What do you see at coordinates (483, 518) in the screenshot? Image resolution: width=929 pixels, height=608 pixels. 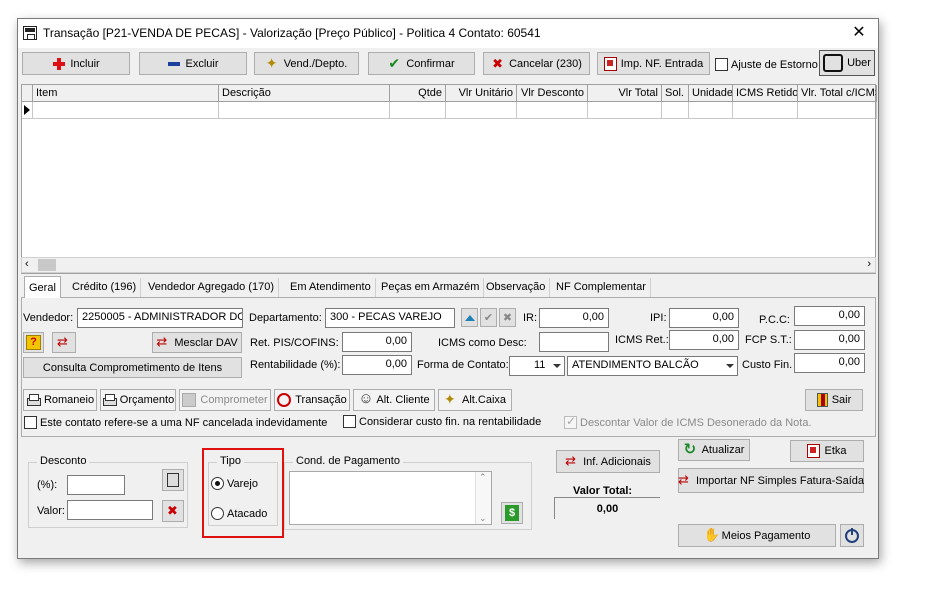 I see `chevron-down-icon: ⌄` at bounding box center [483, 518].